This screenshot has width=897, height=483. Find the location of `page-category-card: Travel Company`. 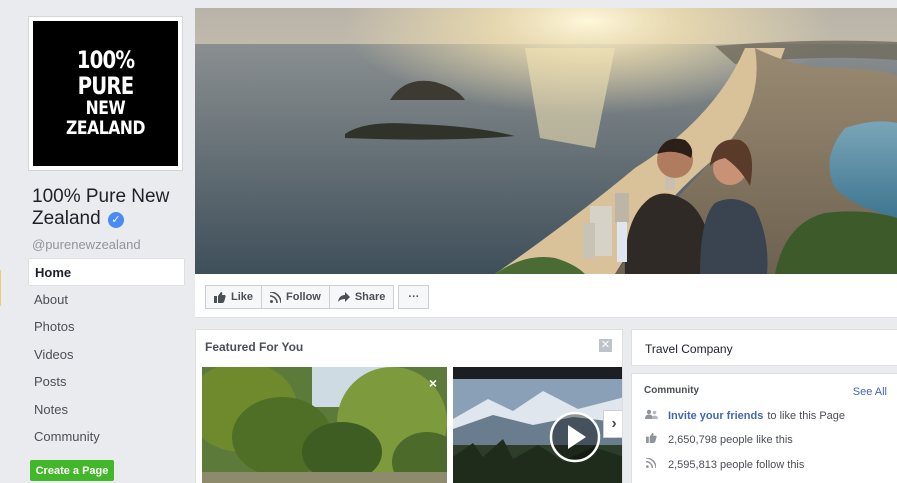

page-category-card: Travel Company is located at coordinates (764, 347).